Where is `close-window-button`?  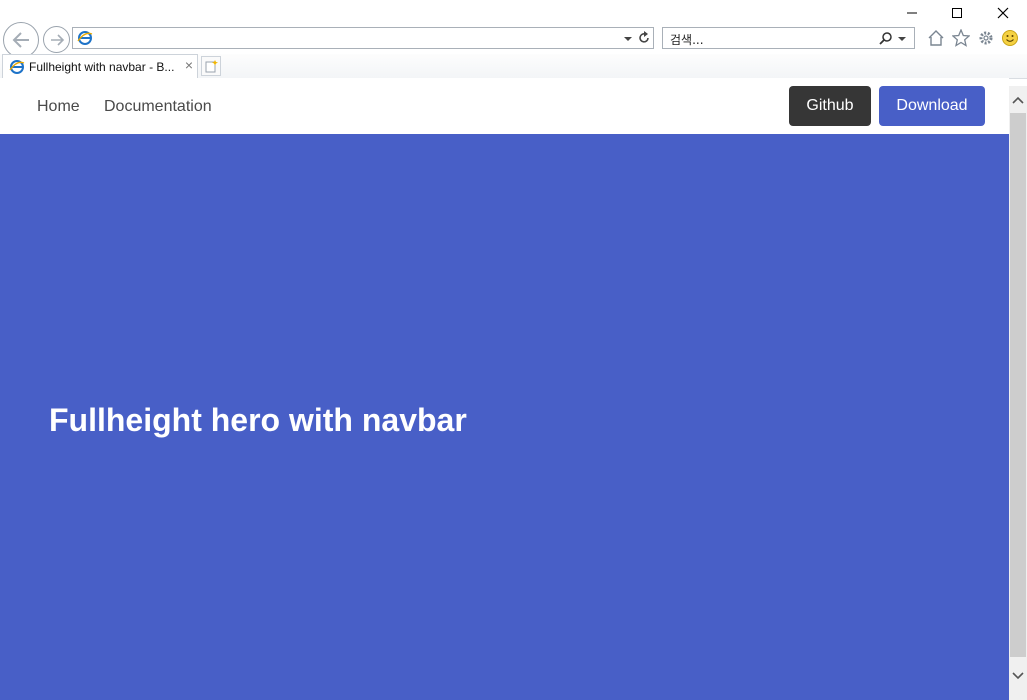 close-window-button is located at coordinates (1003, 13).